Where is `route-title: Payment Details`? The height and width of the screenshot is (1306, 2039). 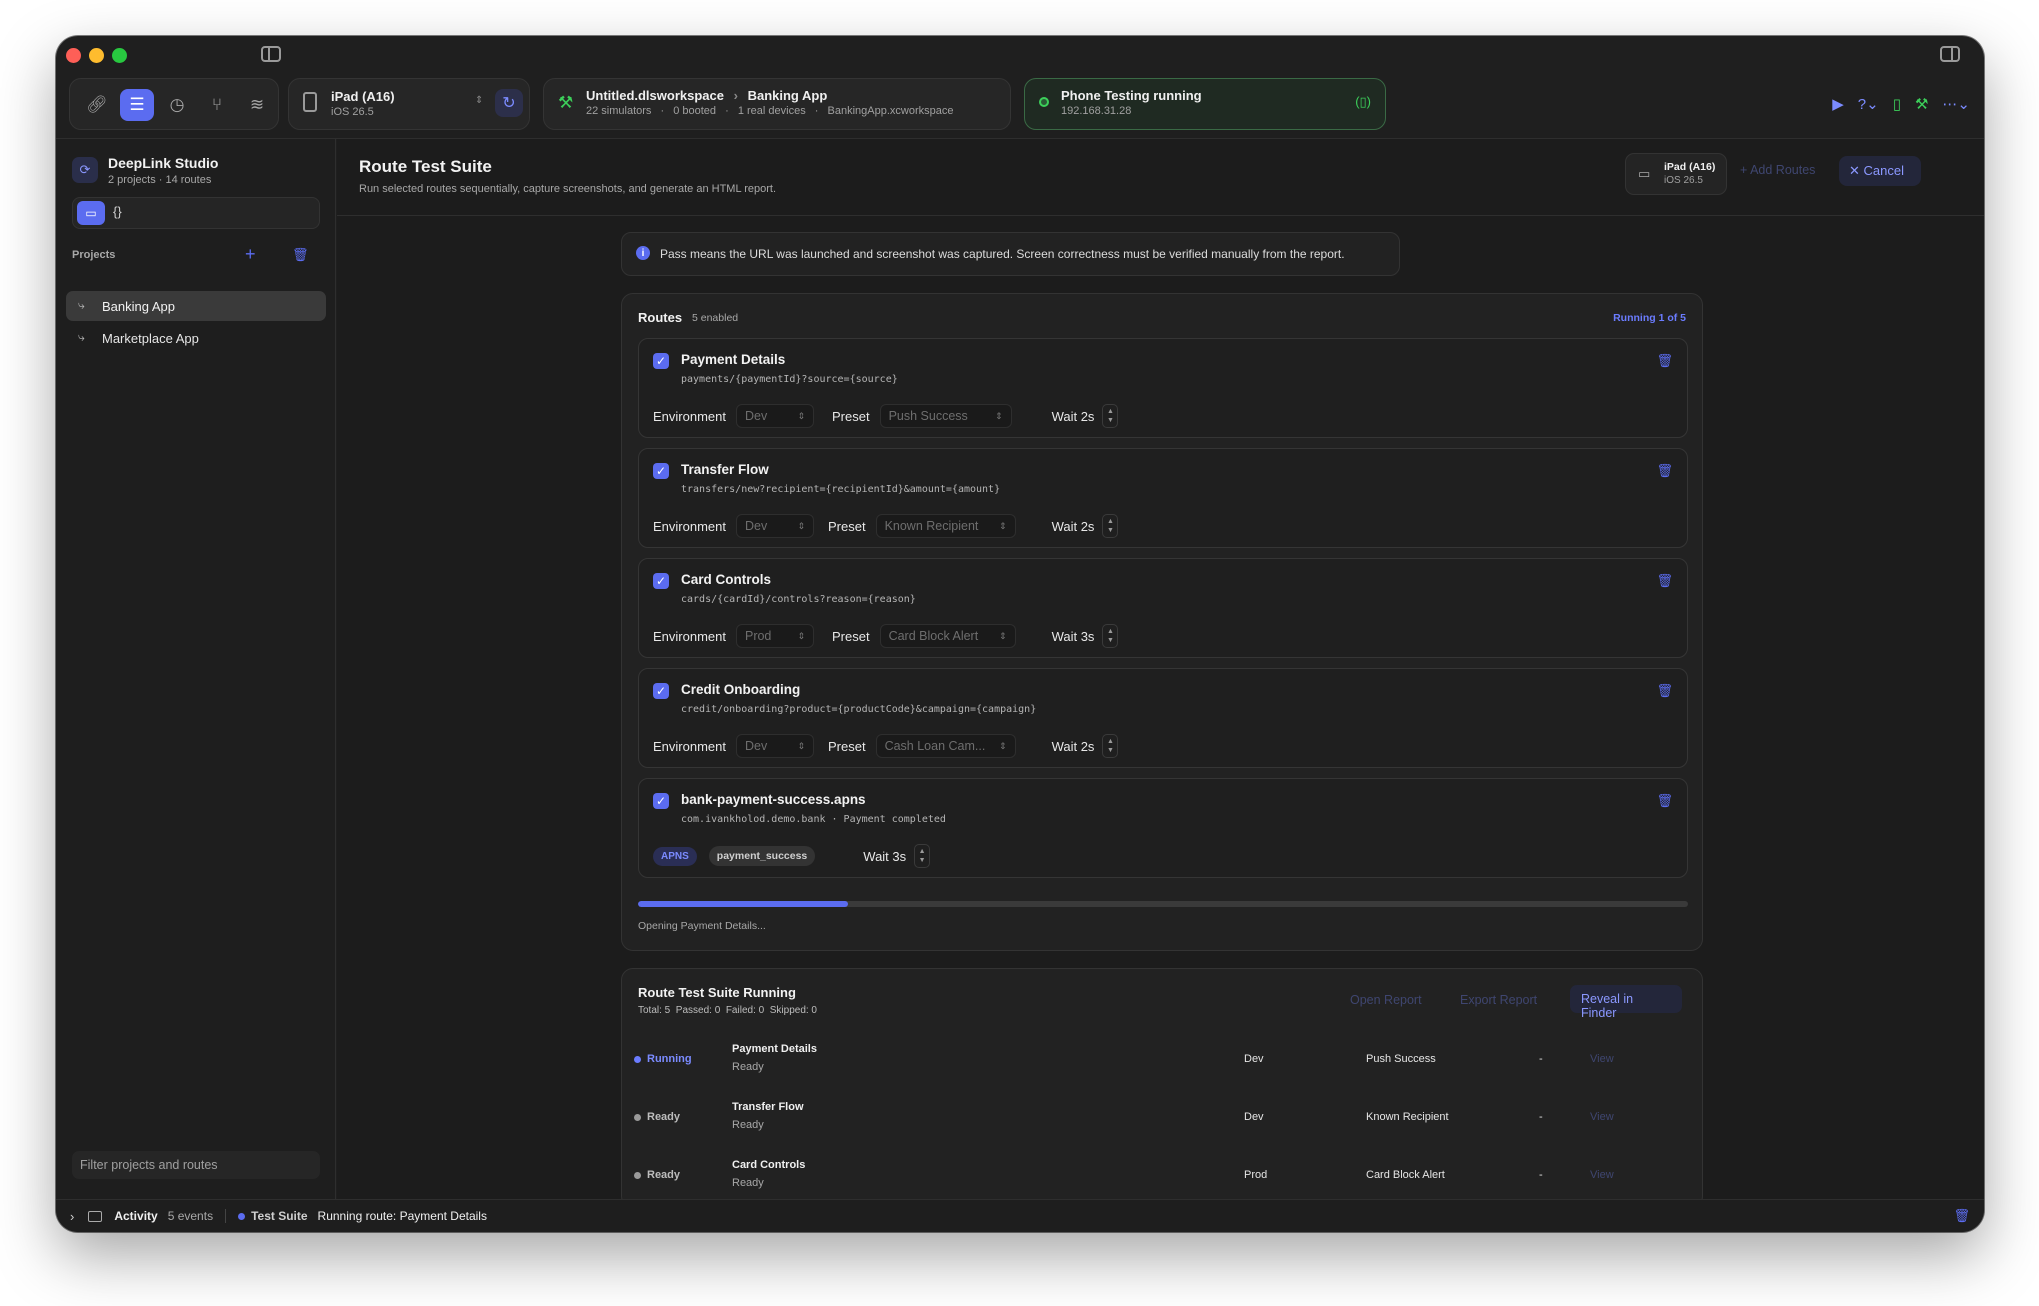
route-title: Payment Details is located at coordinates (733, 359).